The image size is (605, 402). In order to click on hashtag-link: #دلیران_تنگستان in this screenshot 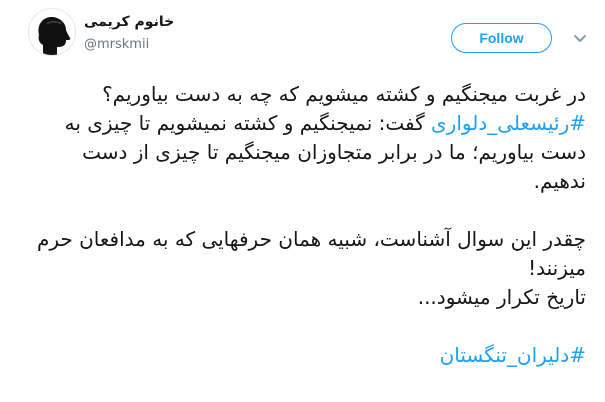, I will do `click(513, 355)`.